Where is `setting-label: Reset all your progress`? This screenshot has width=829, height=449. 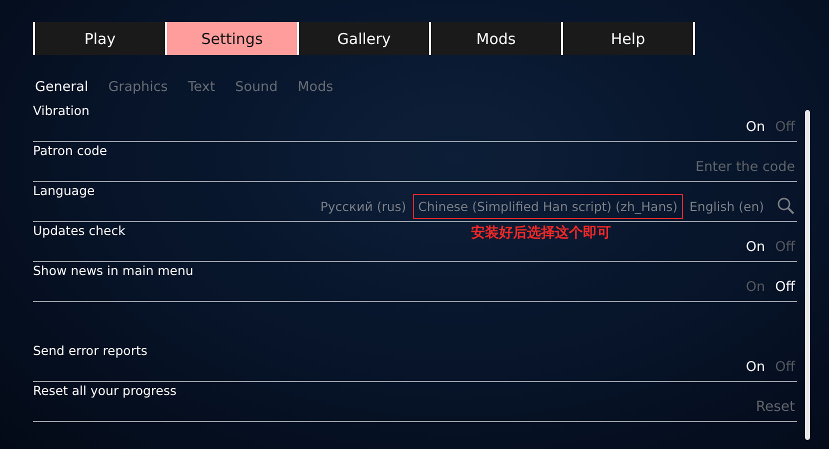
setting-label: Reset all your progress is located at coordinates (105, 391).